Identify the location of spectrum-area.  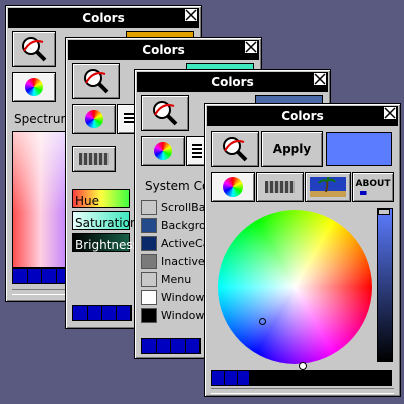
(40, 199).